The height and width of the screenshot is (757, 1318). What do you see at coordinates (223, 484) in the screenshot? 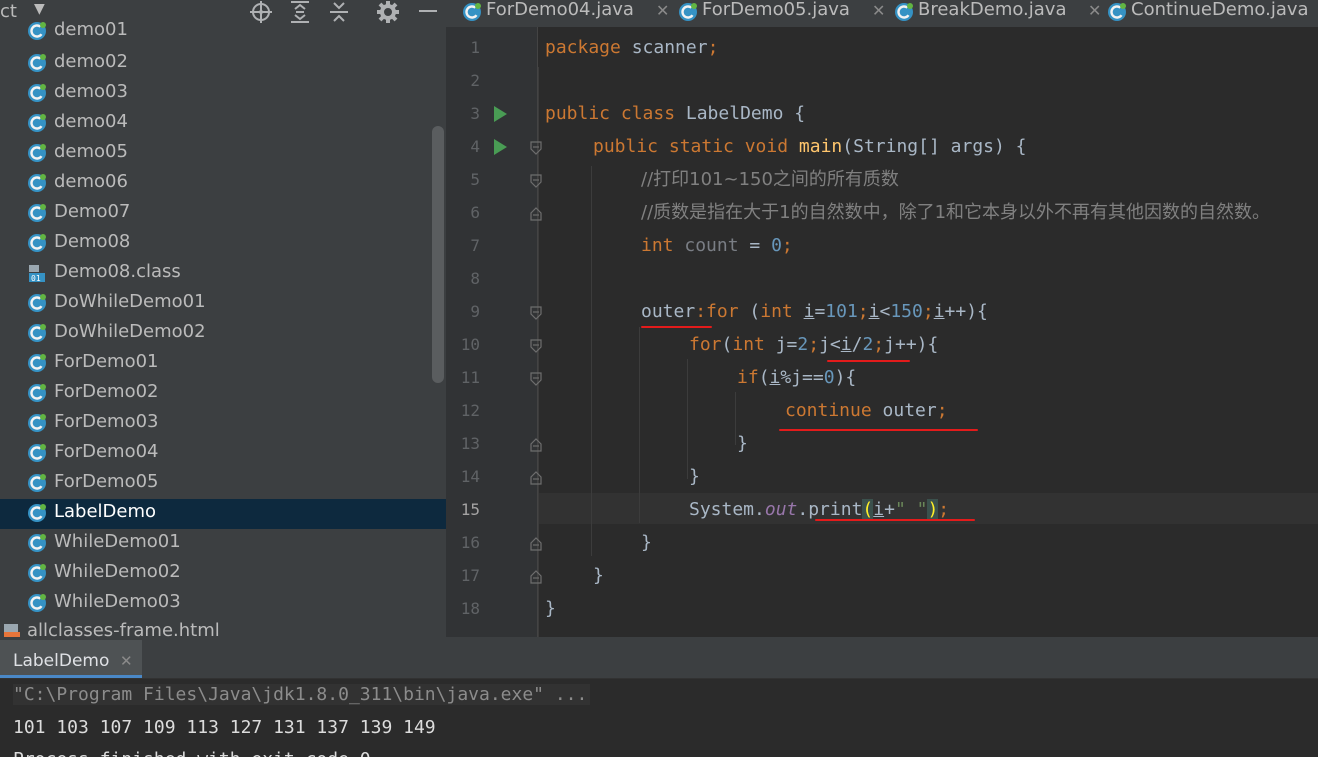
I see `tree-item: ForDemo05` at bounding box center [223, 484].